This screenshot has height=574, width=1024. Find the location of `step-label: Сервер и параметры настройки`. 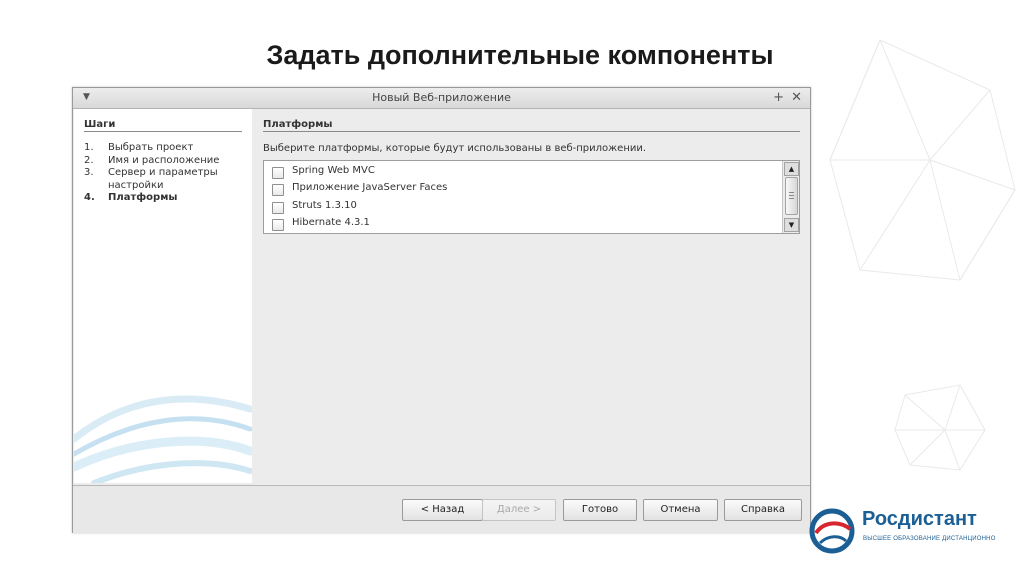

step-label: Сервер и параметры настройки is located at coordinates (163, 179).